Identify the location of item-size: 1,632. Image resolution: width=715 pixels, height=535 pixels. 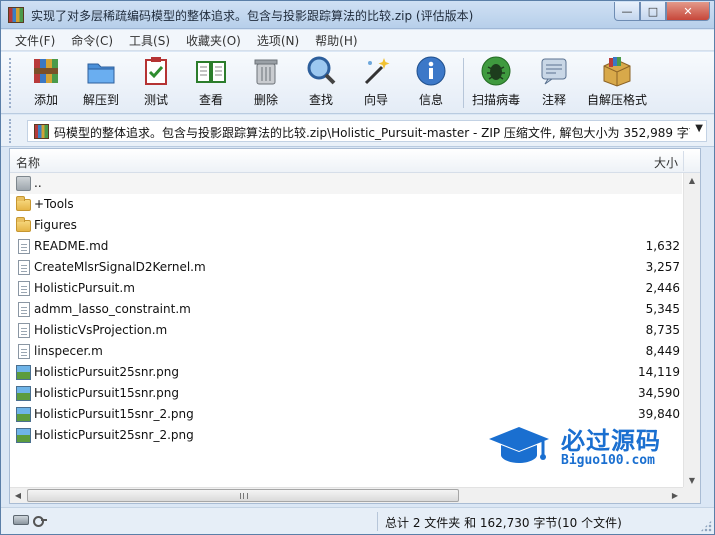
(662, 246).